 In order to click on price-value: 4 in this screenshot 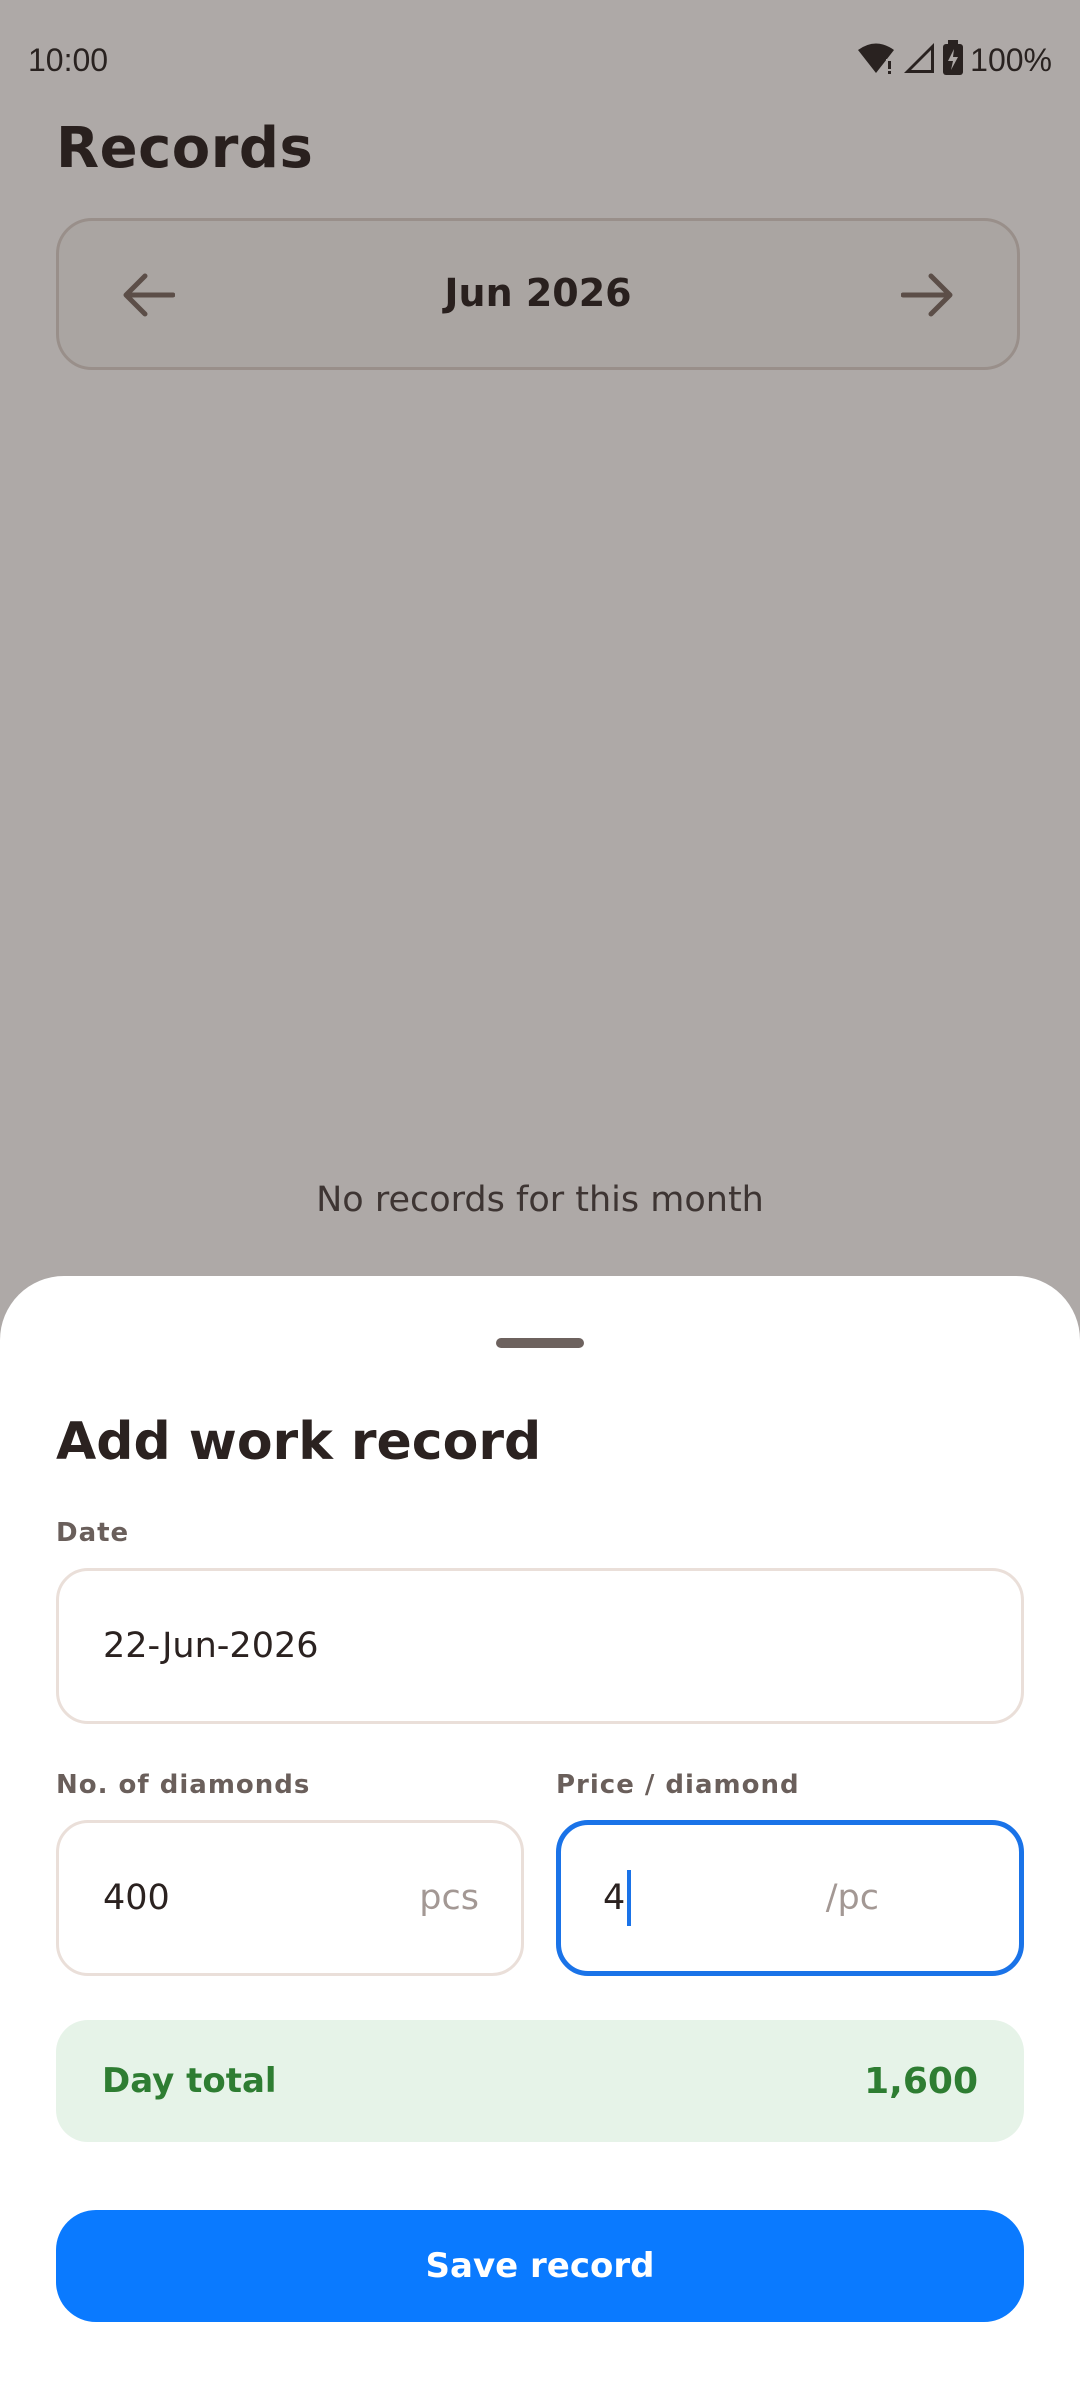, I will do `click(614, 1898)`.